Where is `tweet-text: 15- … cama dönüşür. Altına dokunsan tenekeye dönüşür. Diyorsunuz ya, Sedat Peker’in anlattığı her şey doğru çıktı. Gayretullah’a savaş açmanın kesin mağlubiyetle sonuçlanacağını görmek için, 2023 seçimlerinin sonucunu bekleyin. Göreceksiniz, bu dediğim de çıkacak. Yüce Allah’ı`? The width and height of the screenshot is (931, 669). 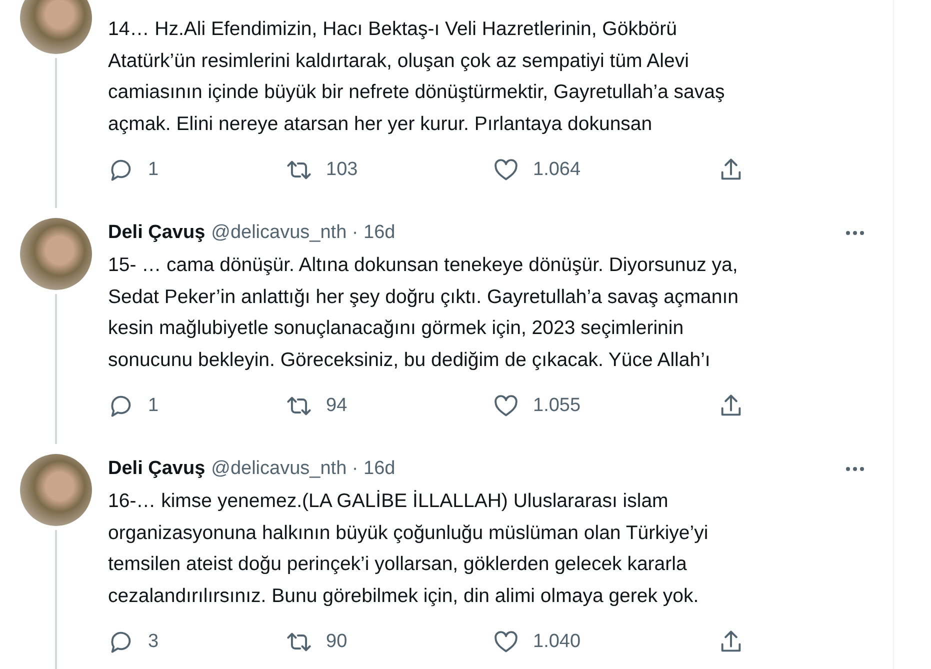
tweet-text: 15- … cama dönüşür. Altına dokunsan tenekeye dönüşür. Diyorsunuz ya, Sedat Peker’in anlattığı her şey doğru çıktı. Gayretullah’a savaş açmanın kesin mağlubiyetle sonuçlanacağını görmek için, 2023 seçimlerinin sonucunu bekleyin. Göreceksiniz, bu dediğim de çıkacak. Yüce Allah’ı is located at coordinates (424, 312).